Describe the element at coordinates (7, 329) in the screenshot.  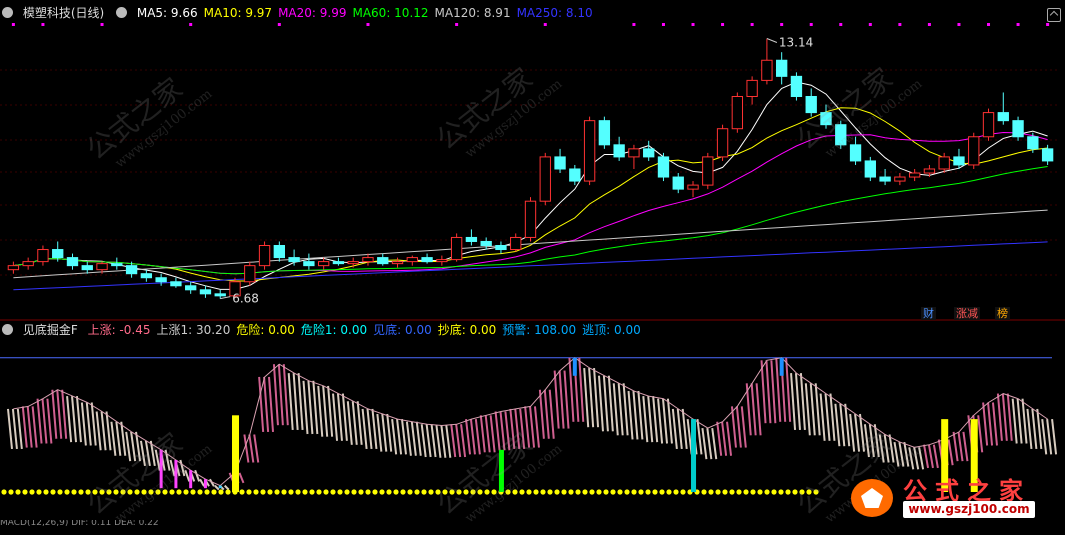
I see `indicator-settings-icon` at that location.